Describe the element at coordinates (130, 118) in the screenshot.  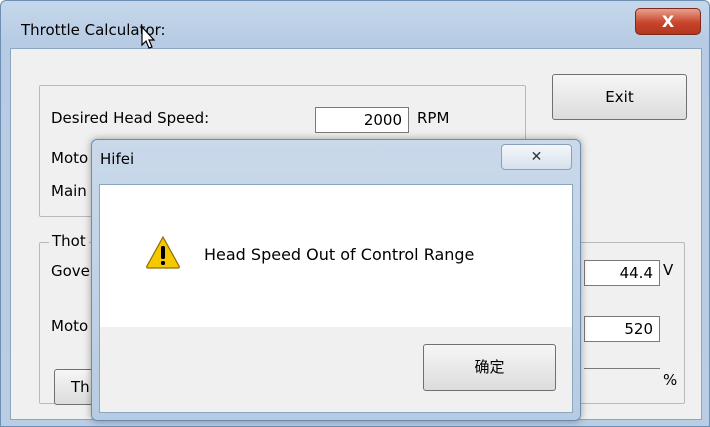
I see `desired-head-speed-label: Desired Head Speed:` at that location.